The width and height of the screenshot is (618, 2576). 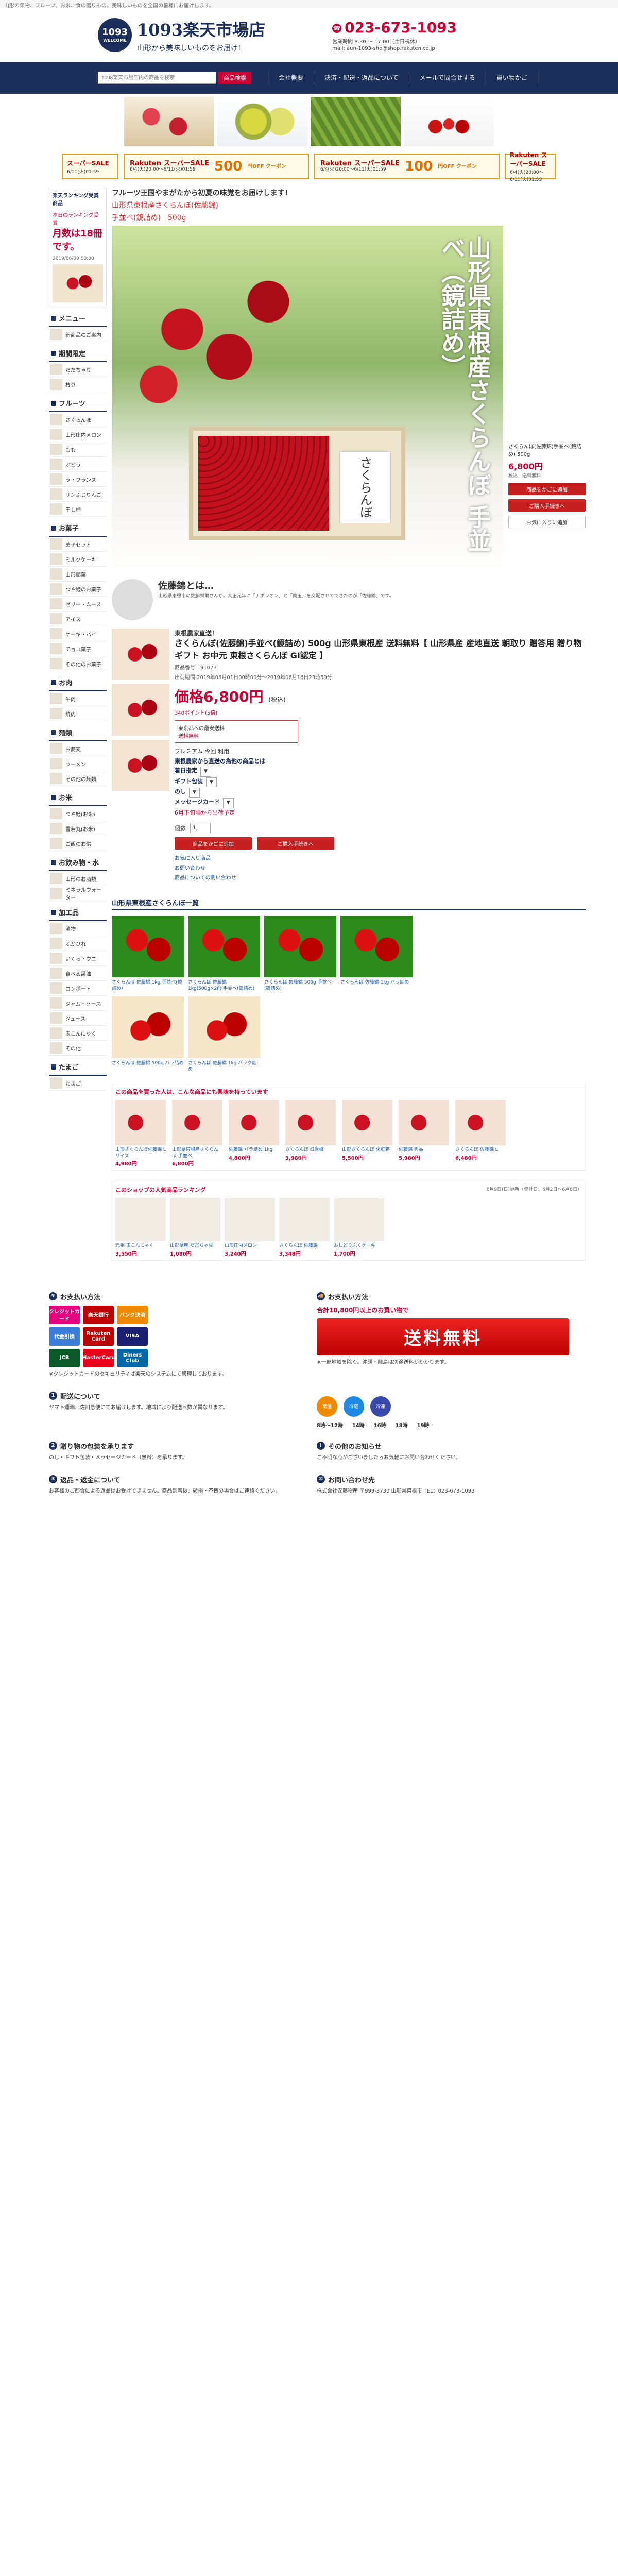 I want to click on sidebar-item: さくらんぼ, so click(x=78, y=419).